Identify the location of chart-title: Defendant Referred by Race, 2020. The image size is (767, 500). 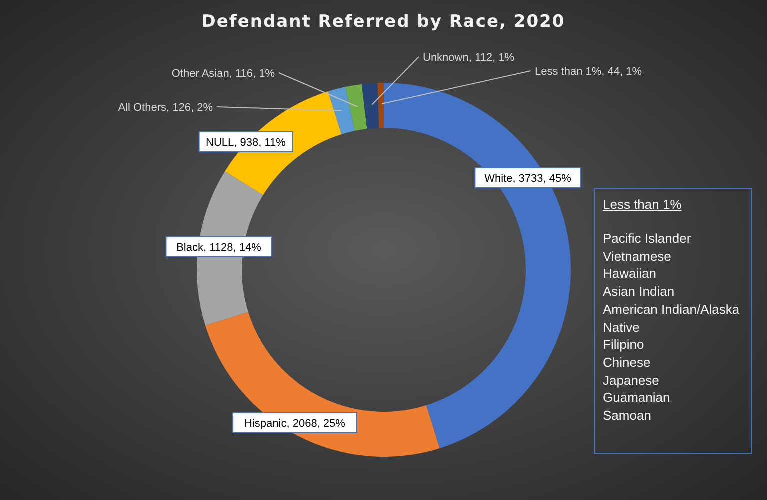
(384, 22).